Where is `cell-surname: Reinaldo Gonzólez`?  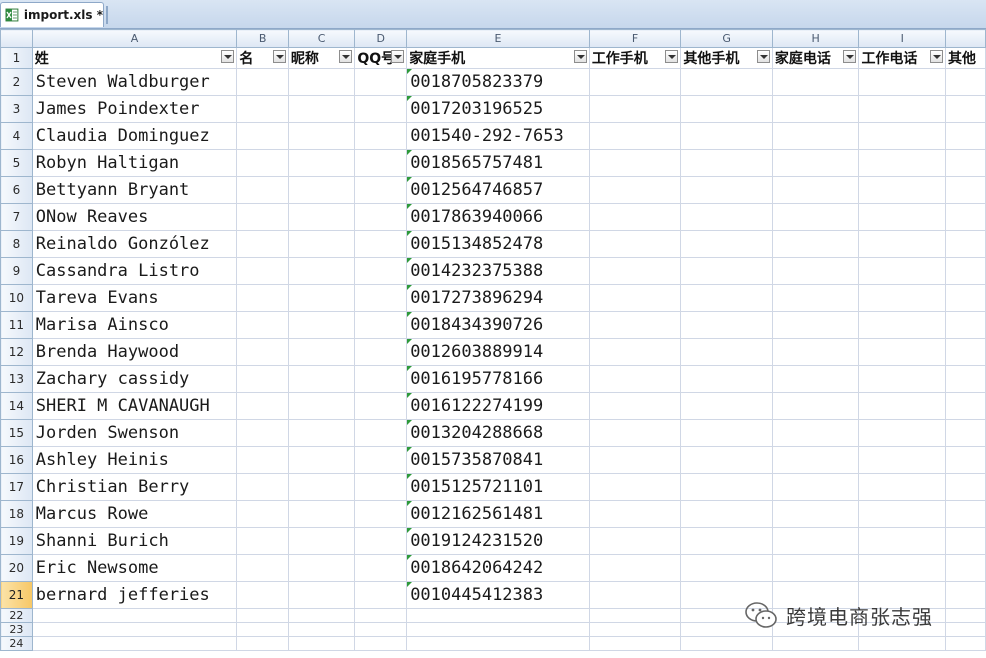 cell-surname: Reinaldo Gonzólez is located at coordinates (134, 244).